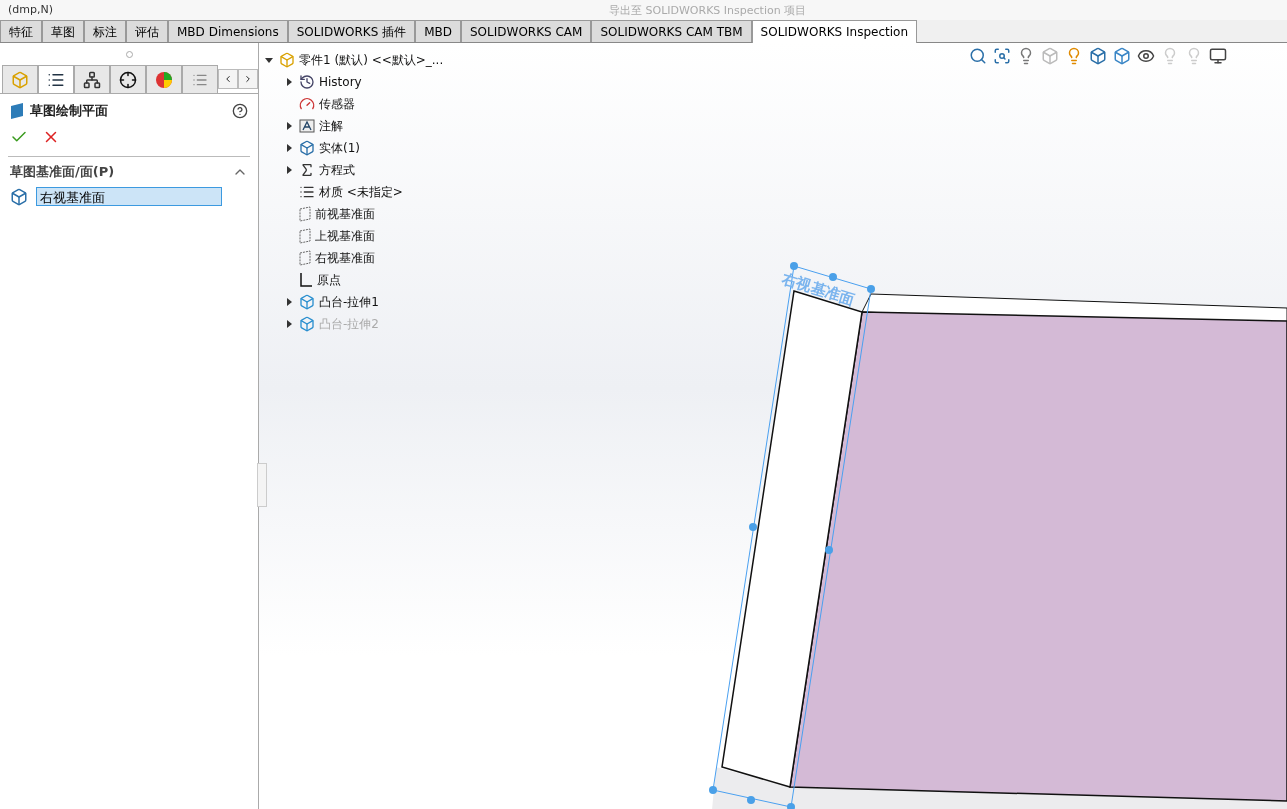 Image resolution: width=1287 pixels, height=809 pixels. I want to click on origin-icon, so click(306, 280).